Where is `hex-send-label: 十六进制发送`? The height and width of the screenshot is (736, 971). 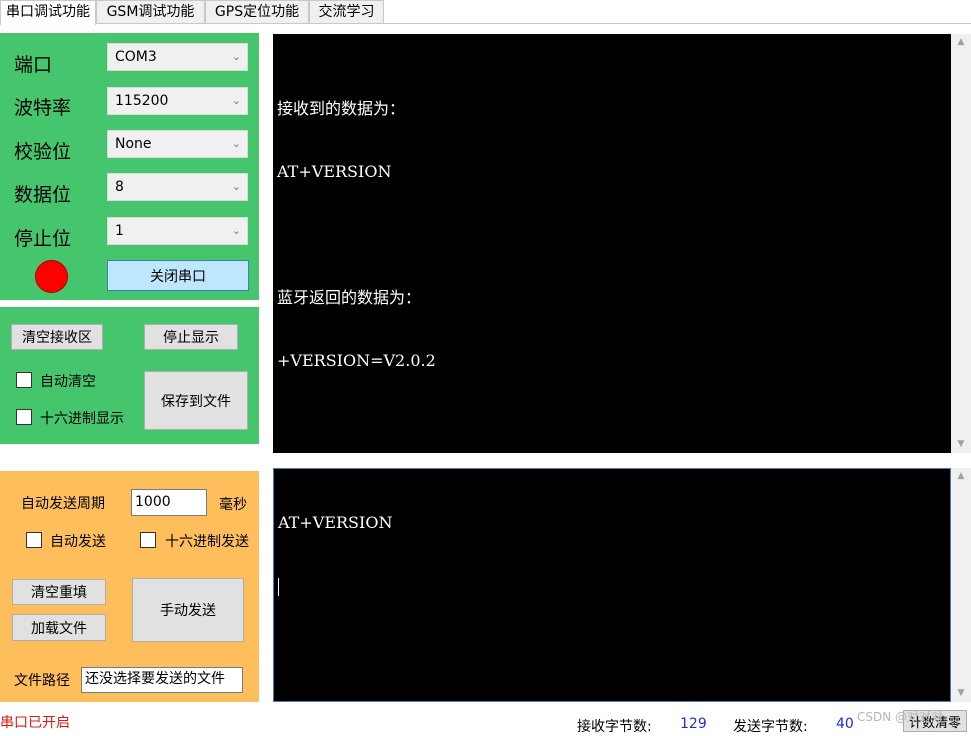
hex-send-label: 十六进制发送 is located at coordinates (207, 542).